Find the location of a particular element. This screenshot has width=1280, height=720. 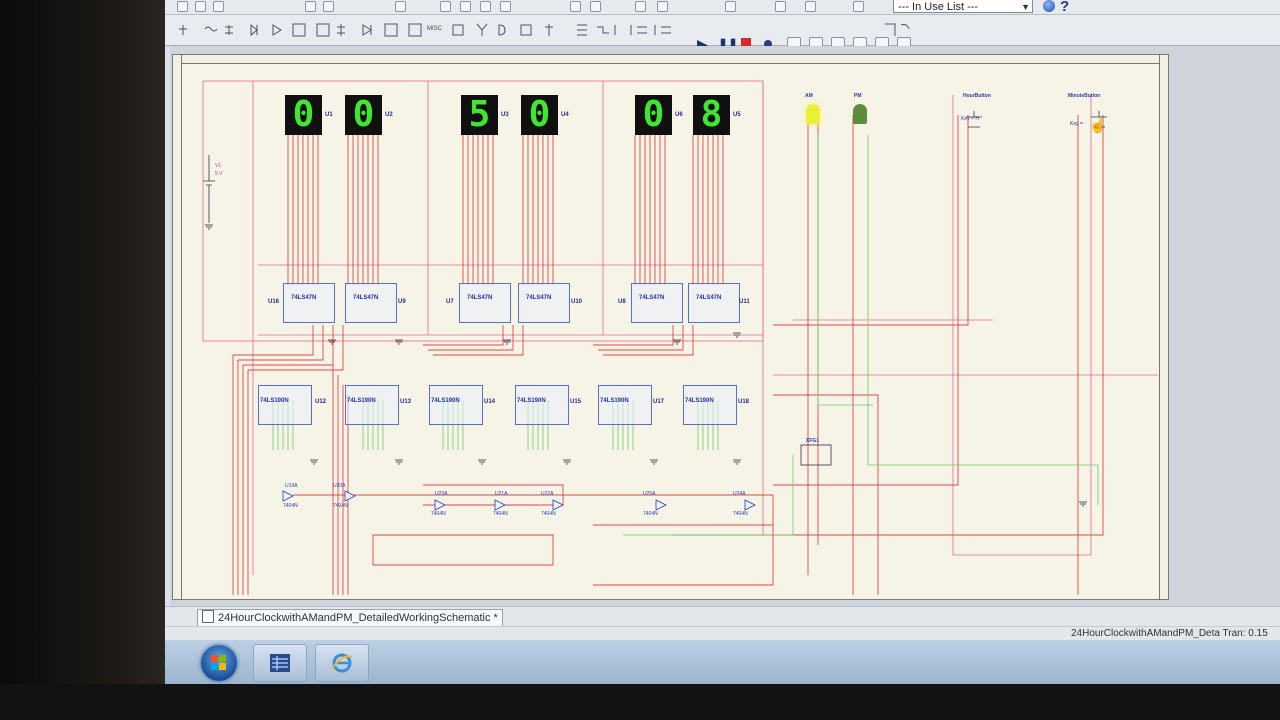

internet-explorer-taskbar-button is located at coordinates (342, 663).